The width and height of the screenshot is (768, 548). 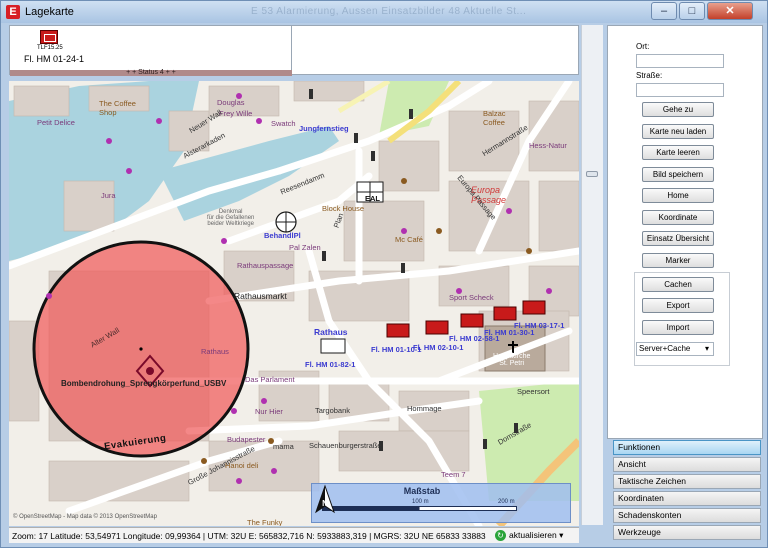 I want to click on minimize-icon: –, so click(x=664, y=11).